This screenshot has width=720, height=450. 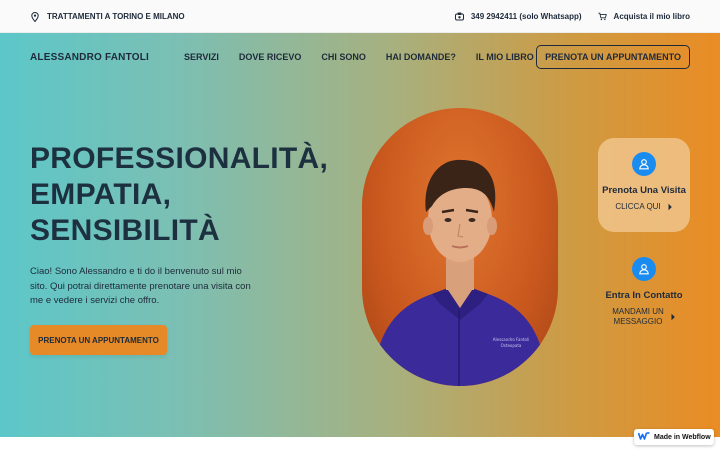 What do you see at coordinates (644, 269) in the screenshot?
I see `user-contact-icon` at bounding box center [644, 269].